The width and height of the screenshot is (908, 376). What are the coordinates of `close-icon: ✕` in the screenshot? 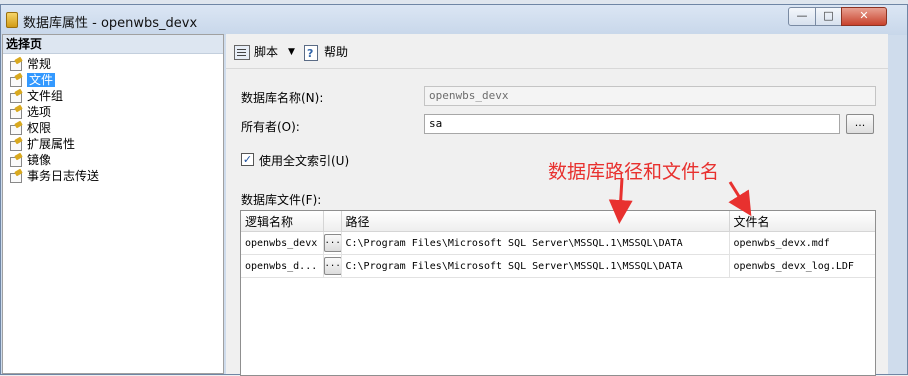 It's located at (864, 15).